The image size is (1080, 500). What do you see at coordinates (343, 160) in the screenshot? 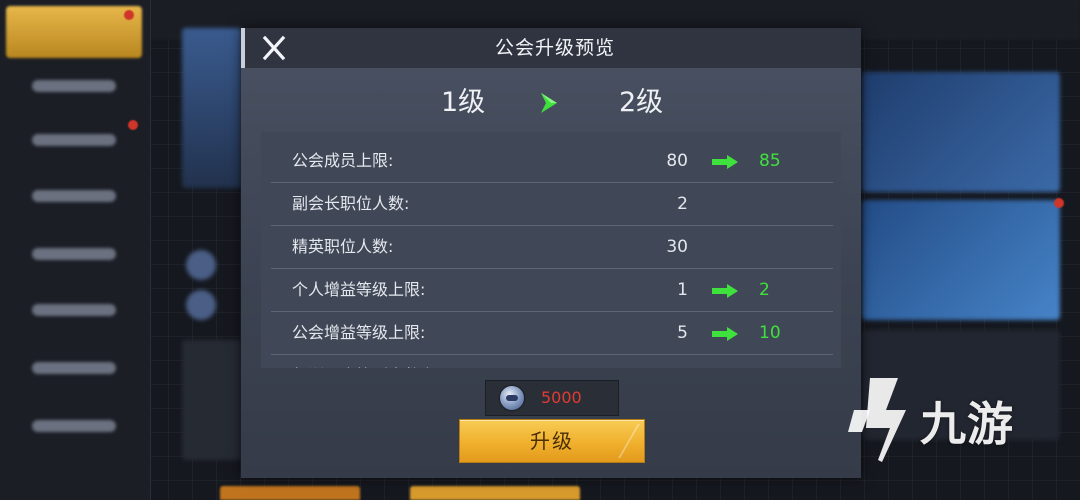
I see `stat-label: 公会成员上限:` at bounding box center [343, 160].